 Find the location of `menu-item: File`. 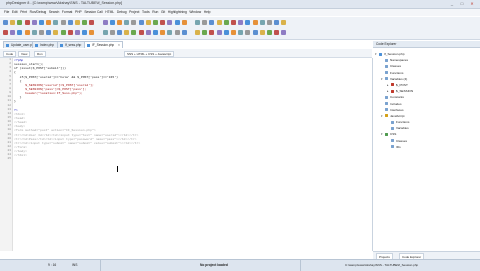

menu-item: File is located at coordinates (6, 12).